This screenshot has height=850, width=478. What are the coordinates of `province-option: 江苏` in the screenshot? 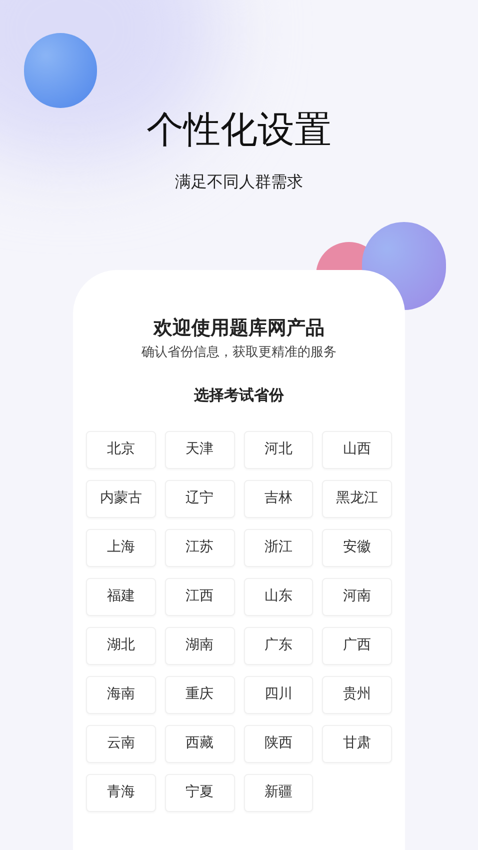 It's located at (199, 547).